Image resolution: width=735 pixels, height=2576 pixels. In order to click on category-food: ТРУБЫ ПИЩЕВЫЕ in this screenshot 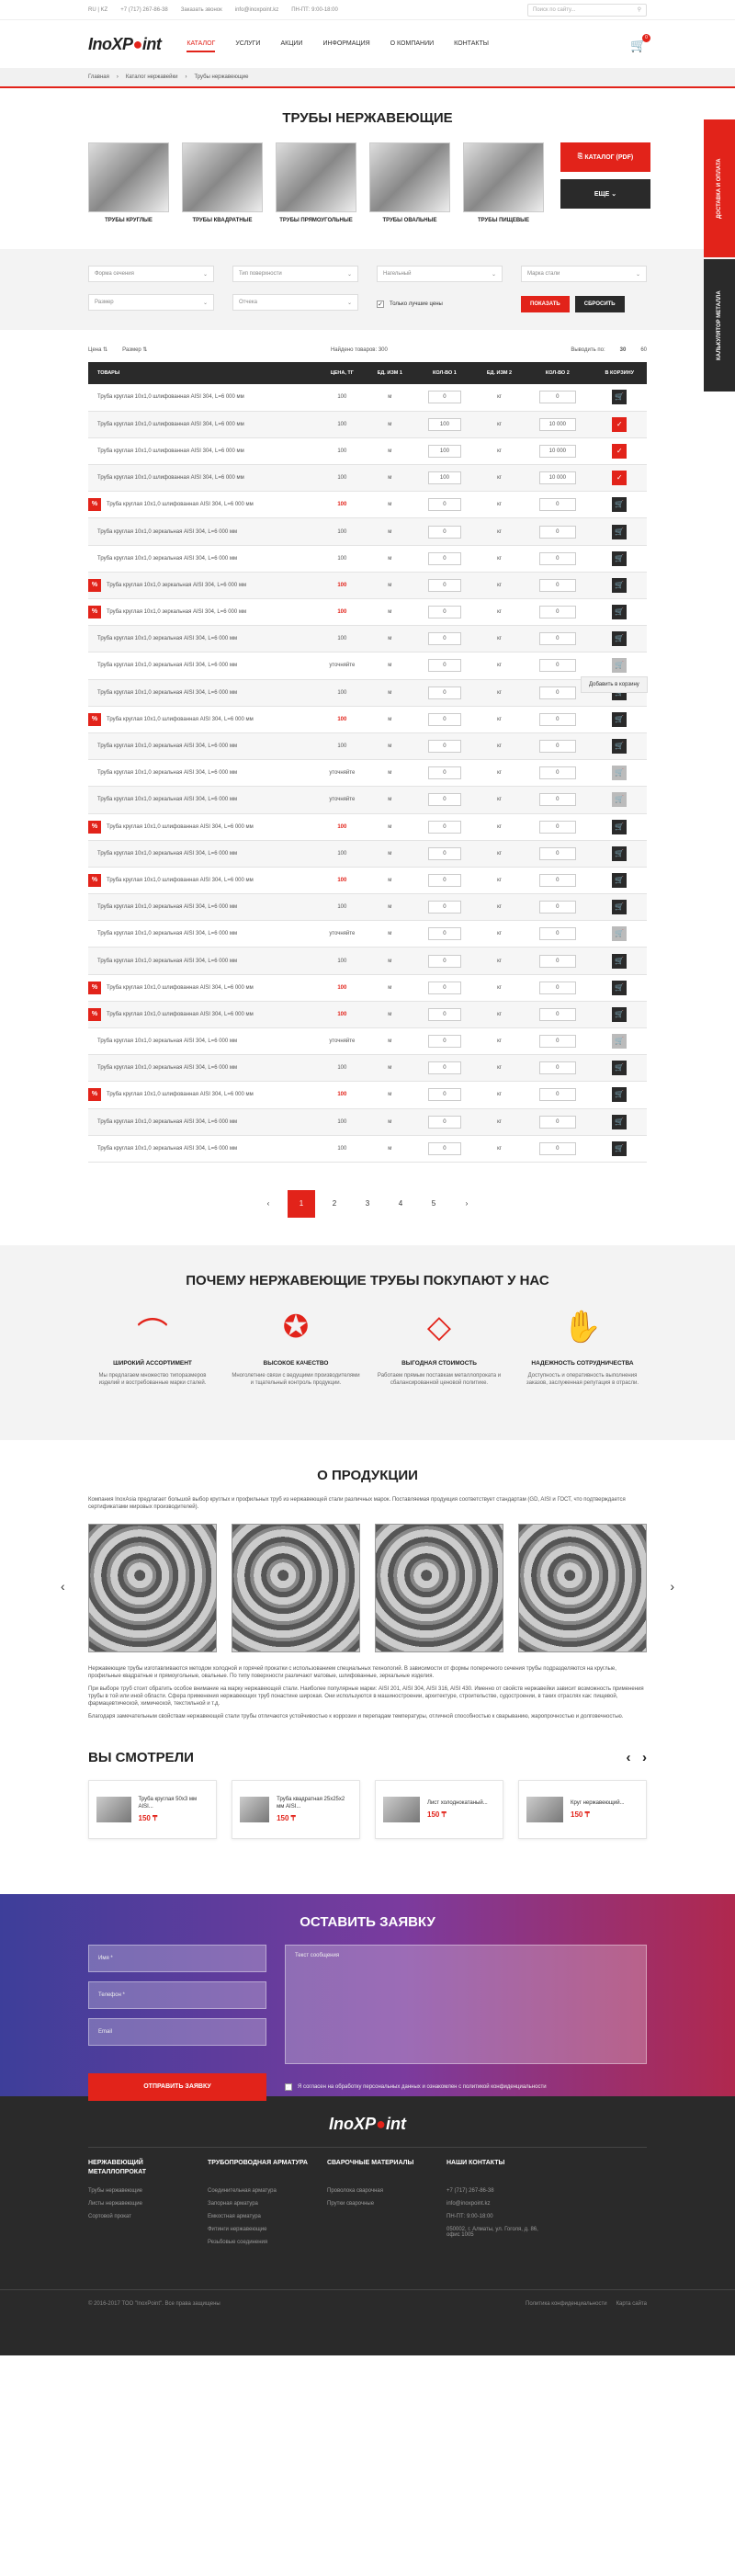, I will do `click(503, 183)`.